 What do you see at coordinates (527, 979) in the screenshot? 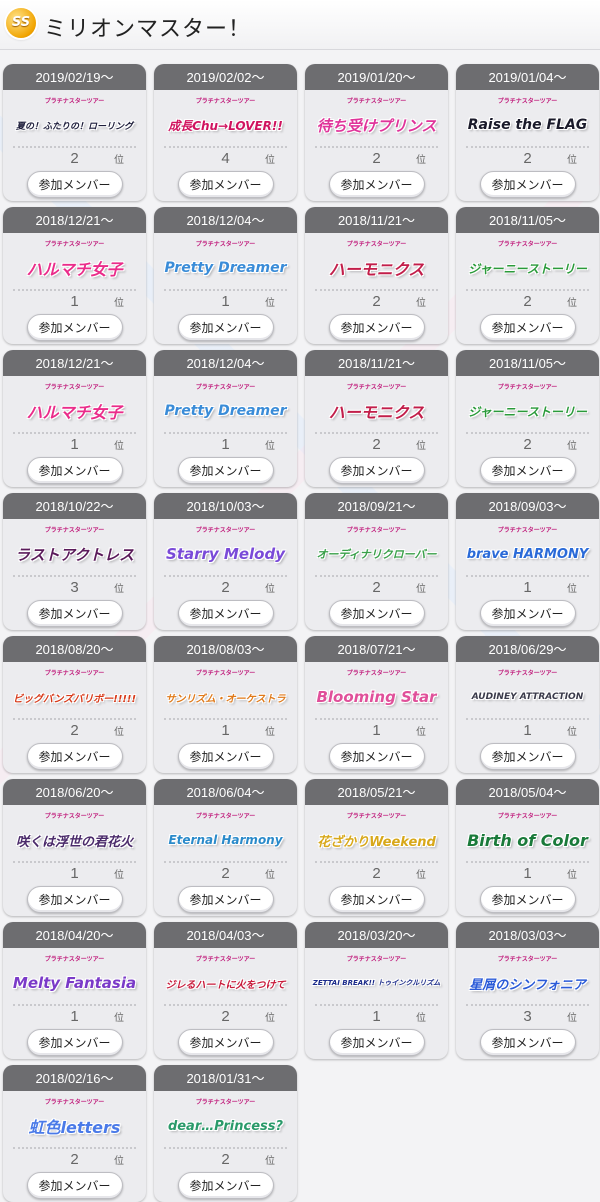
I see `event-logo: プラチナスターツアー 星屑のシンフォニア` at bounding box center [527, 979].